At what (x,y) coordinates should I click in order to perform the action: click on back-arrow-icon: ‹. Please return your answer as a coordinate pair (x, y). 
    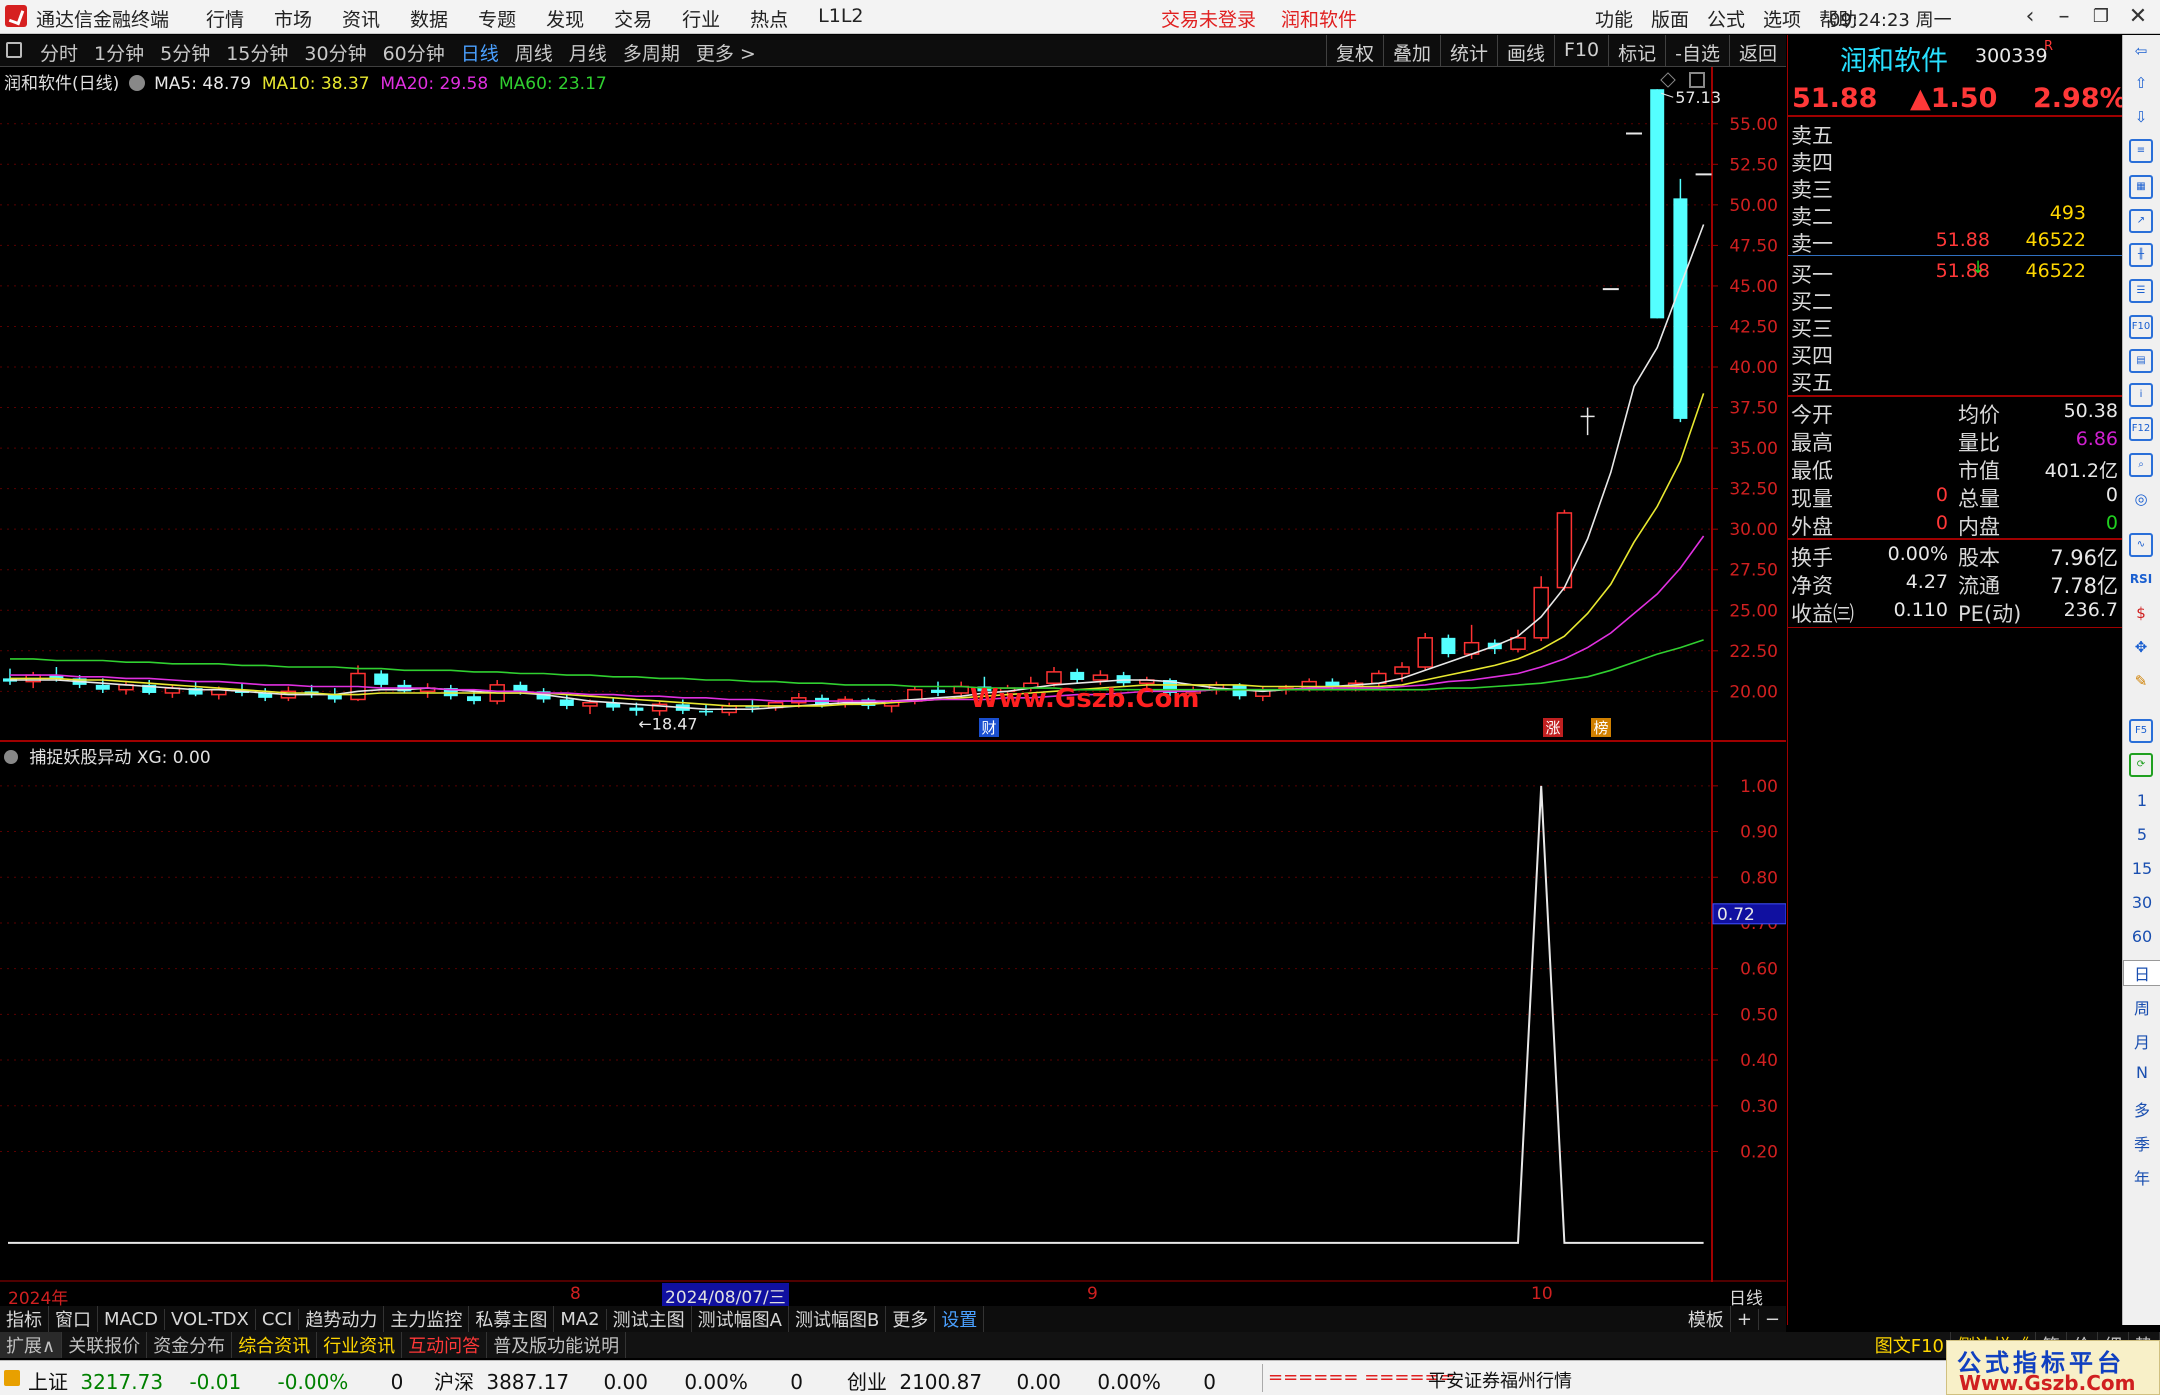
    Looking at the image, I should click on (2030, 17).